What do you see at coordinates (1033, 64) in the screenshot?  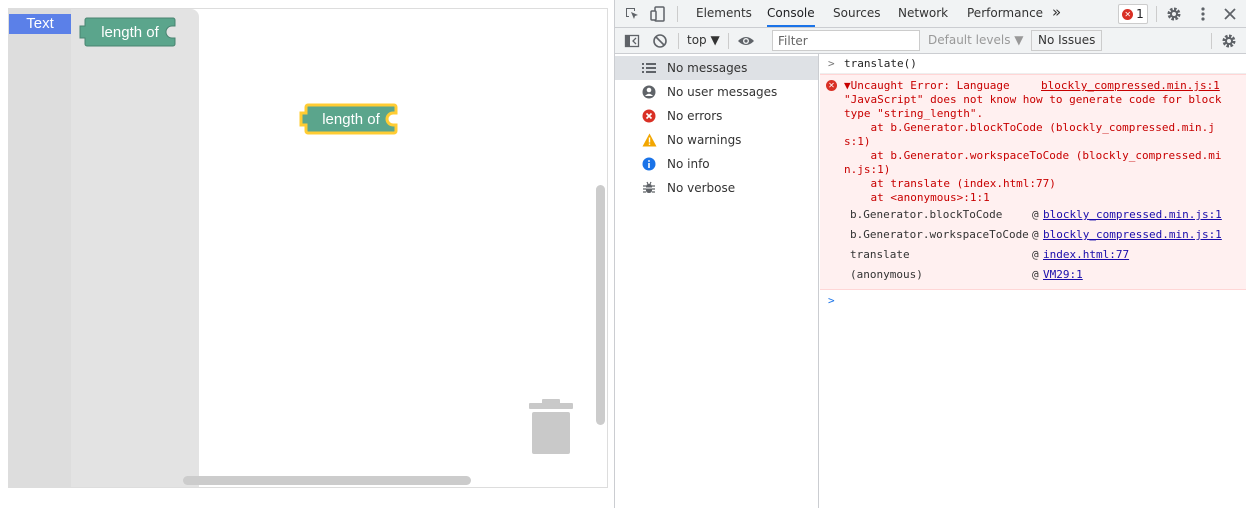 I see `console-command-row: > translate()` at bounding box center [1033, 64].